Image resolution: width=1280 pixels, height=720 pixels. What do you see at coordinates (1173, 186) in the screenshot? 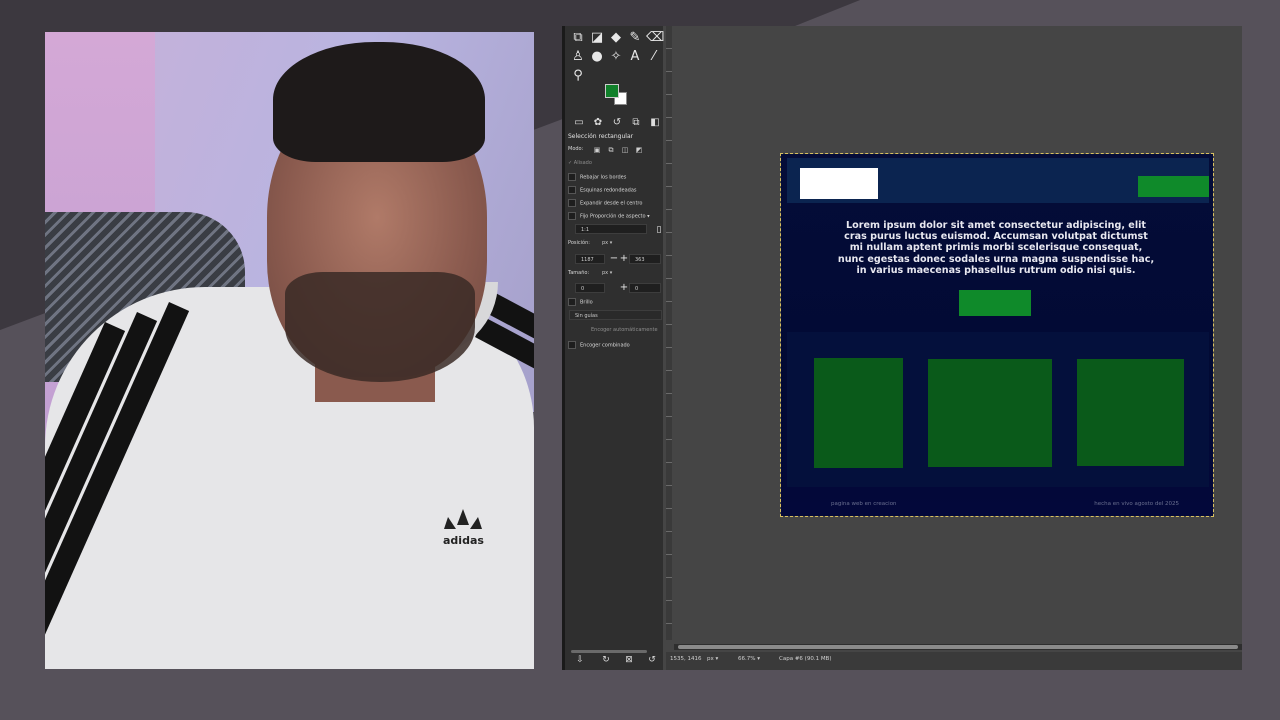
I see `mockup-nav-button` at bounding box center [1173, 186].